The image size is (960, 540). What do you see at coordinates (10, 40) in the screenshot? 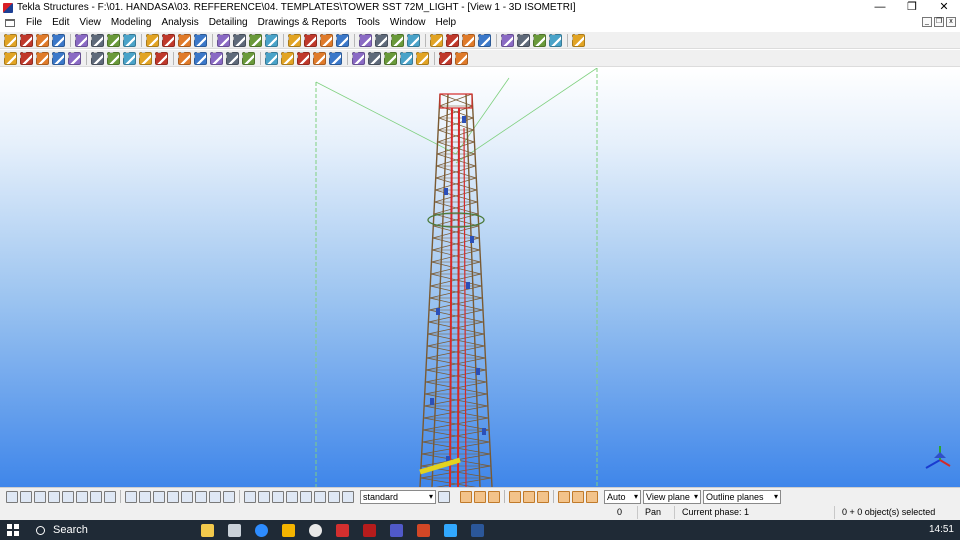
I see `new-icon` at bounding box center [10, 40].